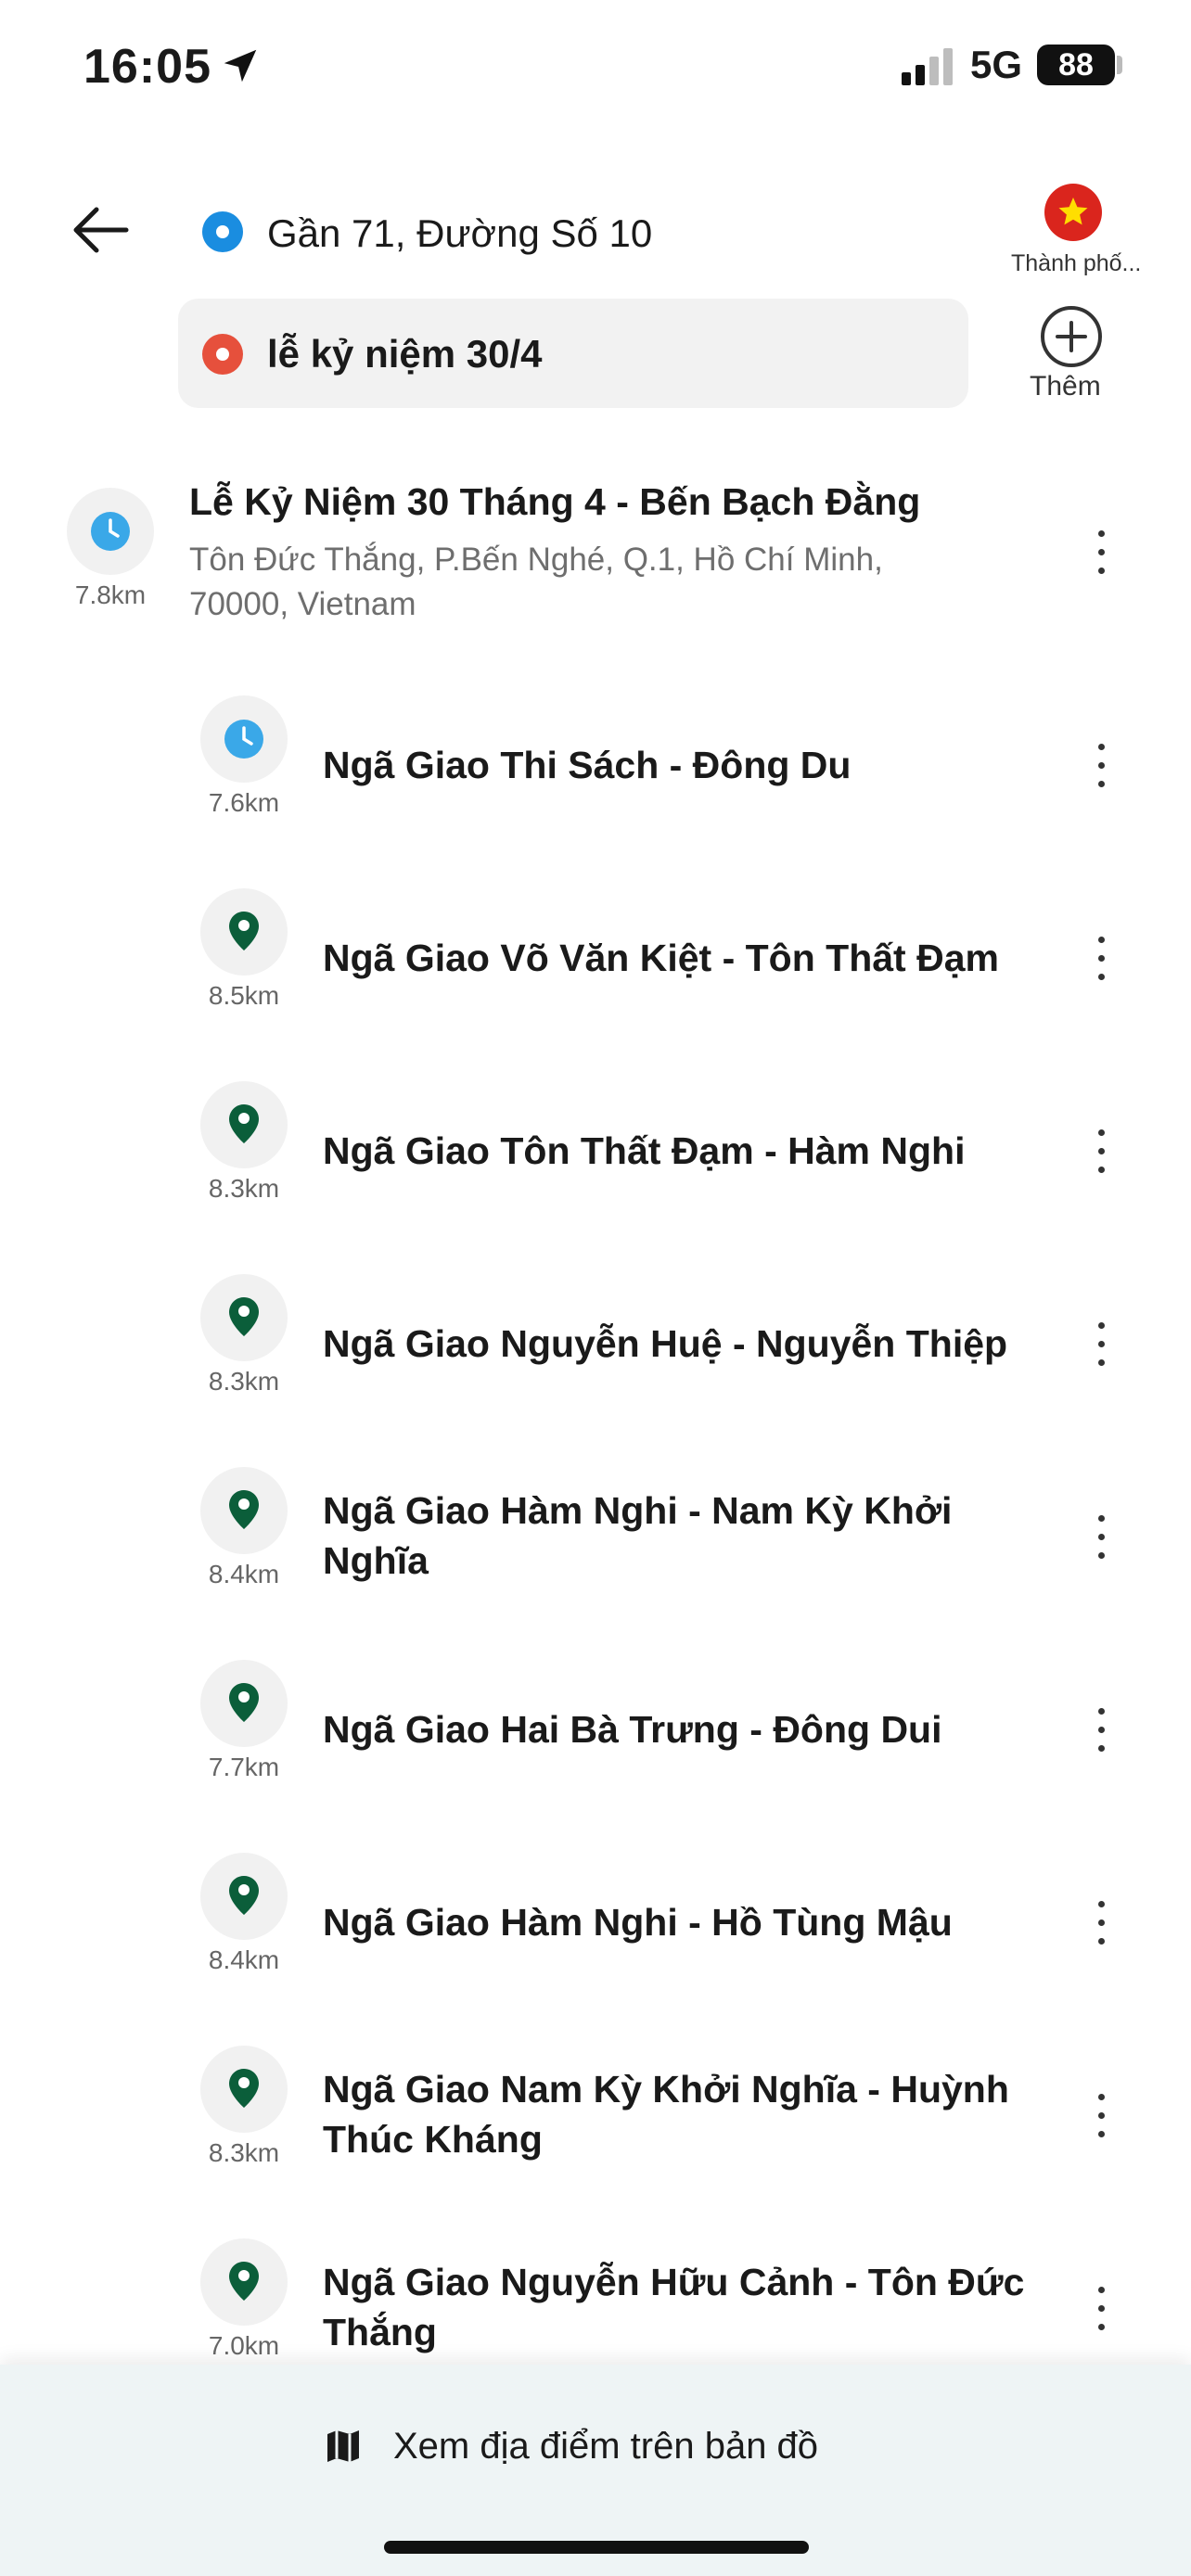 The width and height of the screenshot is (1191, 2576). I want to click on list-item: 8.4km Ngã Giao Hàm Nghi - Hồ Tùng Mậu, so click(595, 1940).